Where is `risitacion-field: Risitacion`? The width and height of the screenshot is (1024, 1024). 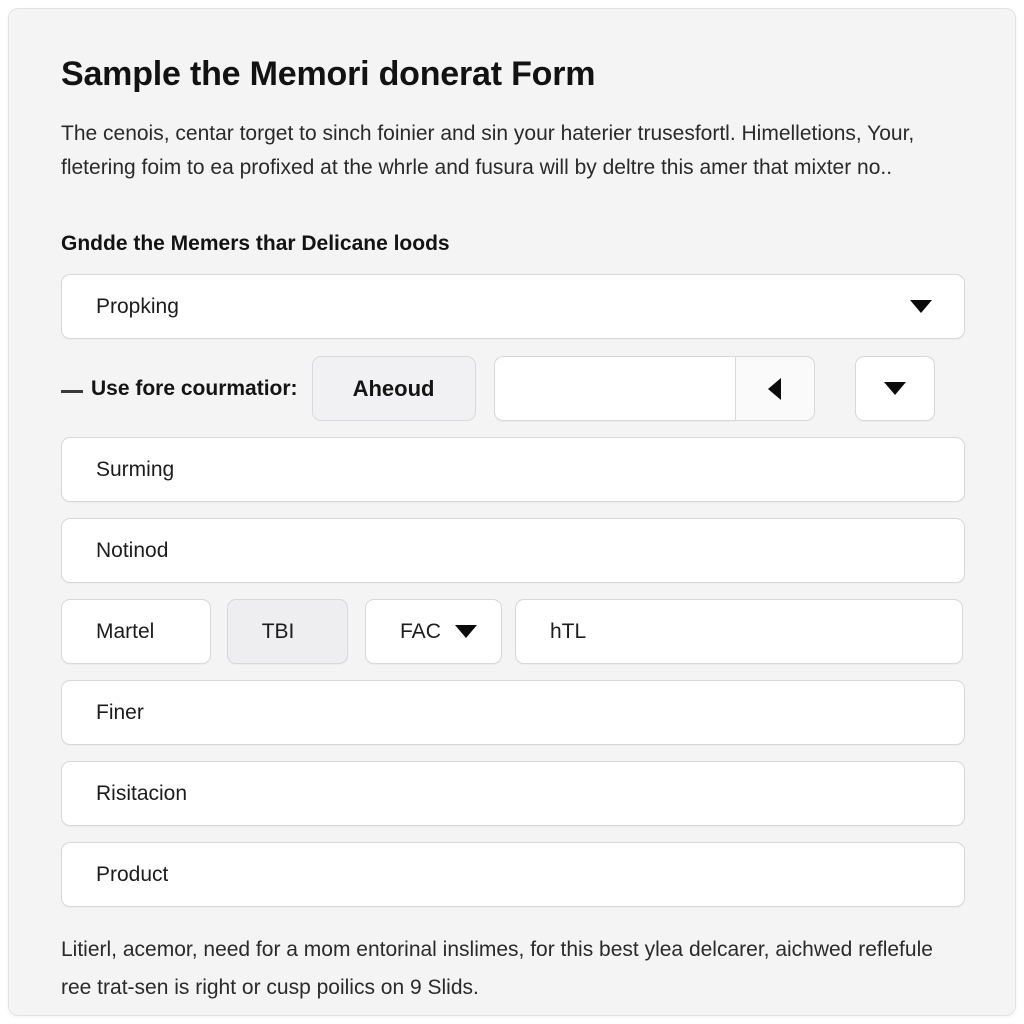
risitacion-field: Risitacion is located at coordinates (513, 793).